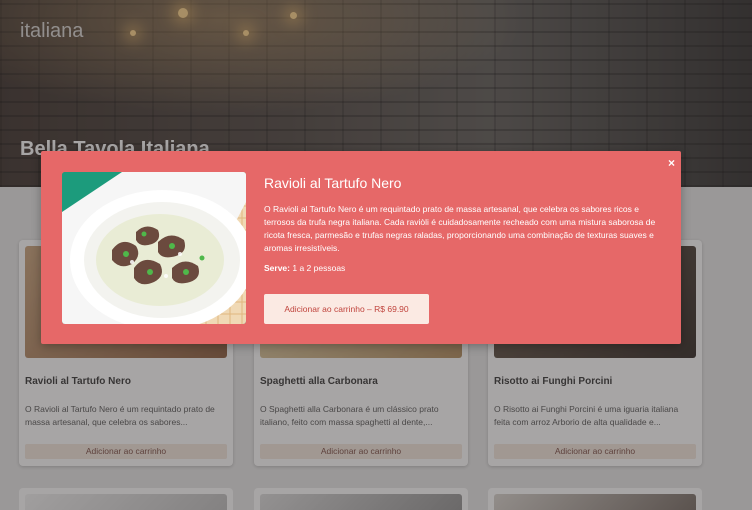  What do you see at coordinates (319, 268) in the screenshot?
I see `serve-value: 1 a 2 pessoas` at bounding box center [319, 268].